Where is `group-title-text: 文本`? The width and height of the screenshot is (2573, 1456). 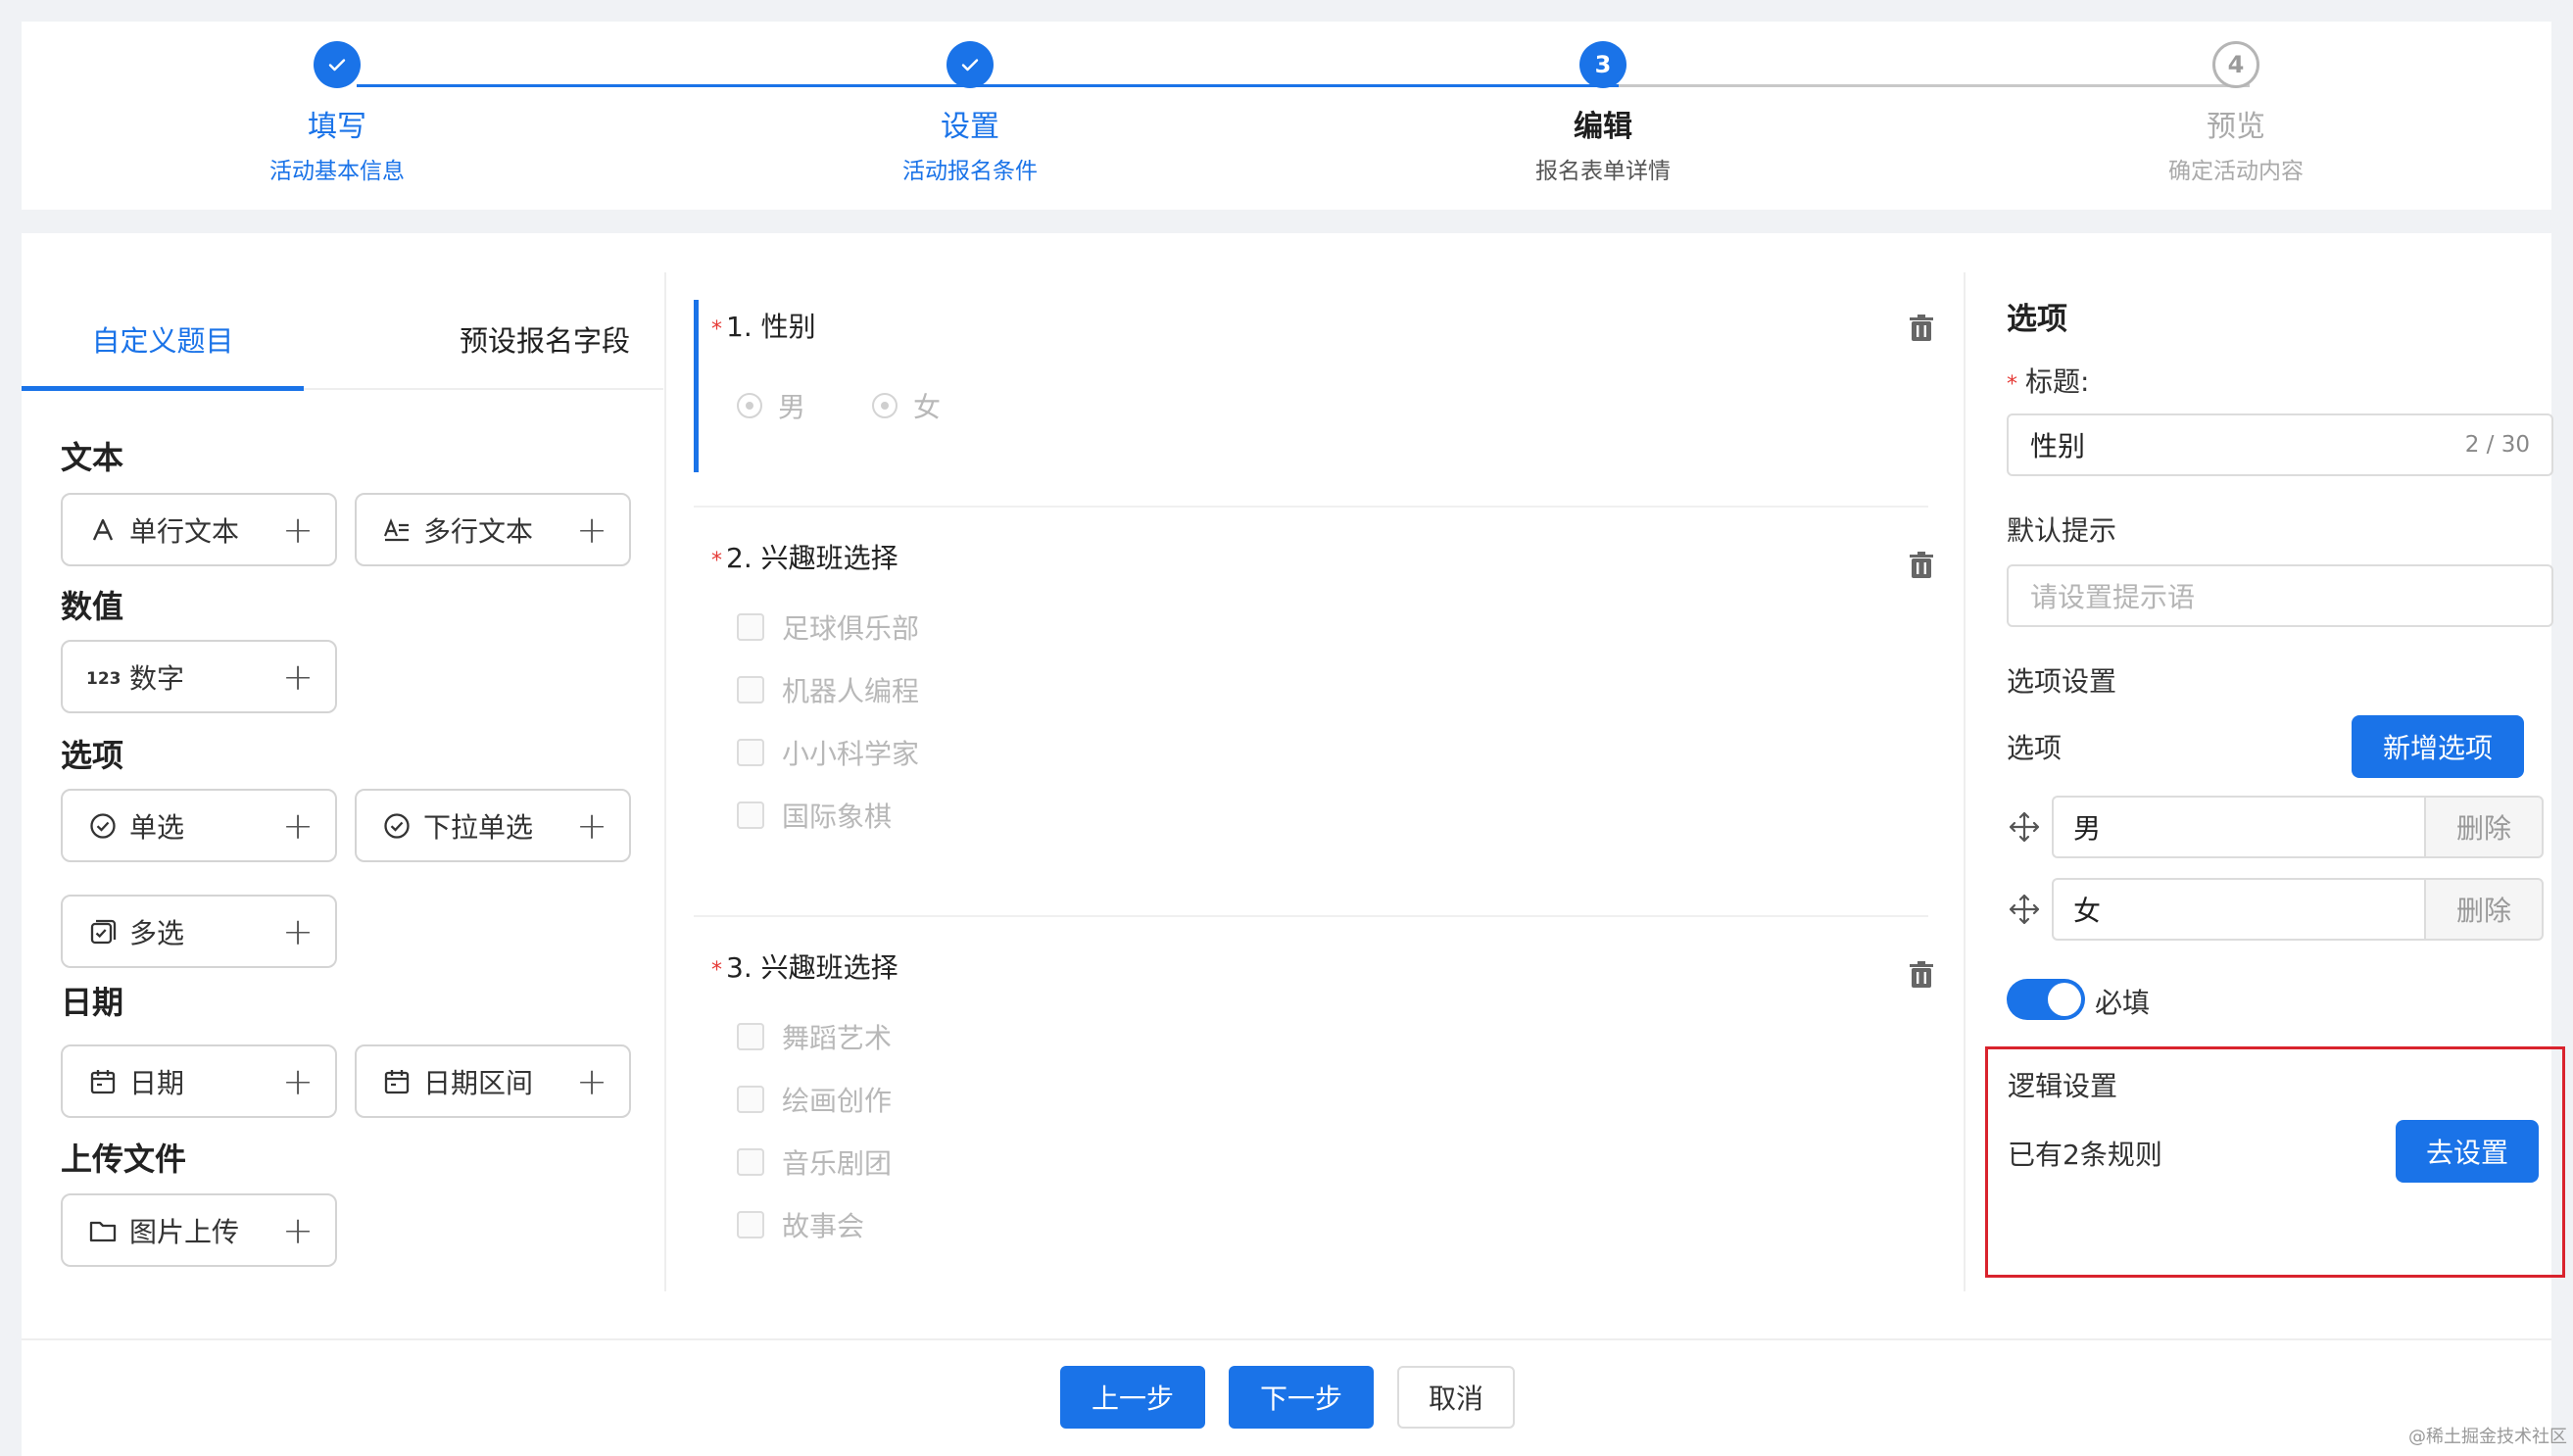
group-title-text: 文本 is located at coordinates (92, 457).